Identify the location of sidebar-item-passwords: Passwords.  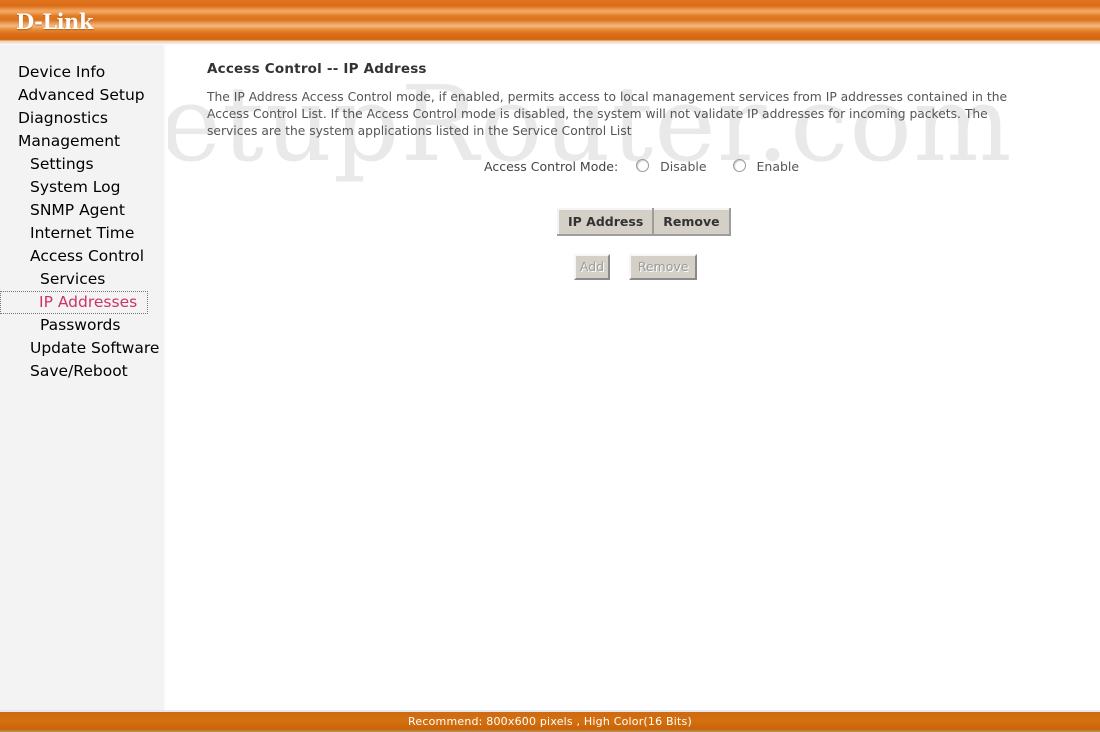
(82, 325).